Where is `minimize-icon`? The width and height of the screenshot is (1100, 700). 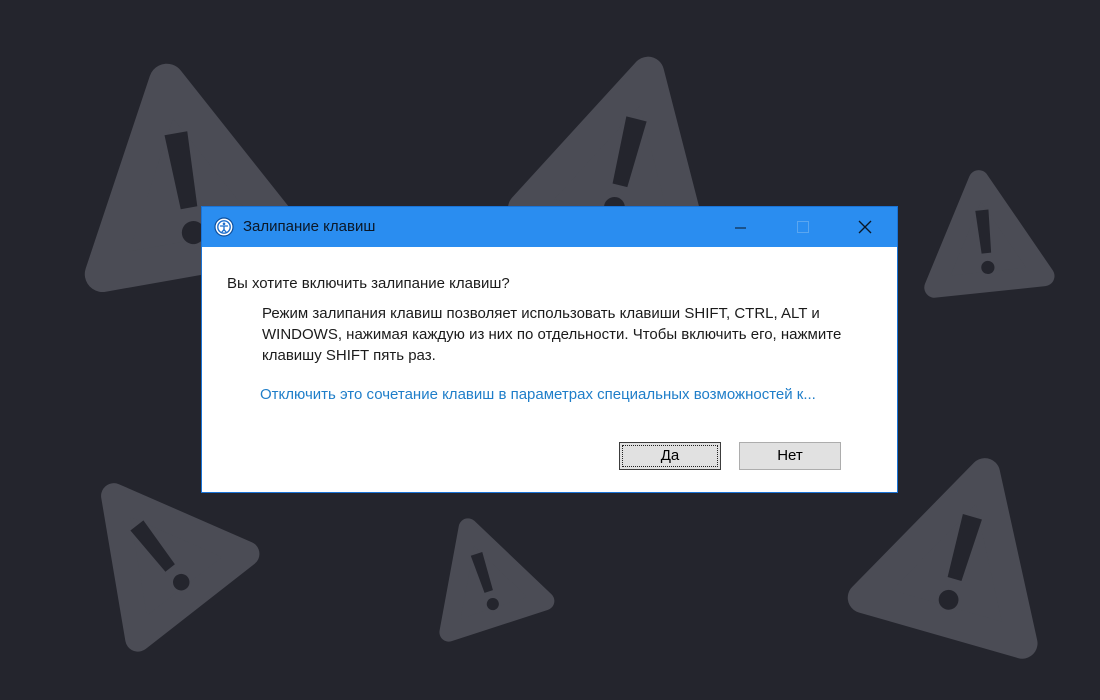
minimize-icon is located at coordinates (740, 228).